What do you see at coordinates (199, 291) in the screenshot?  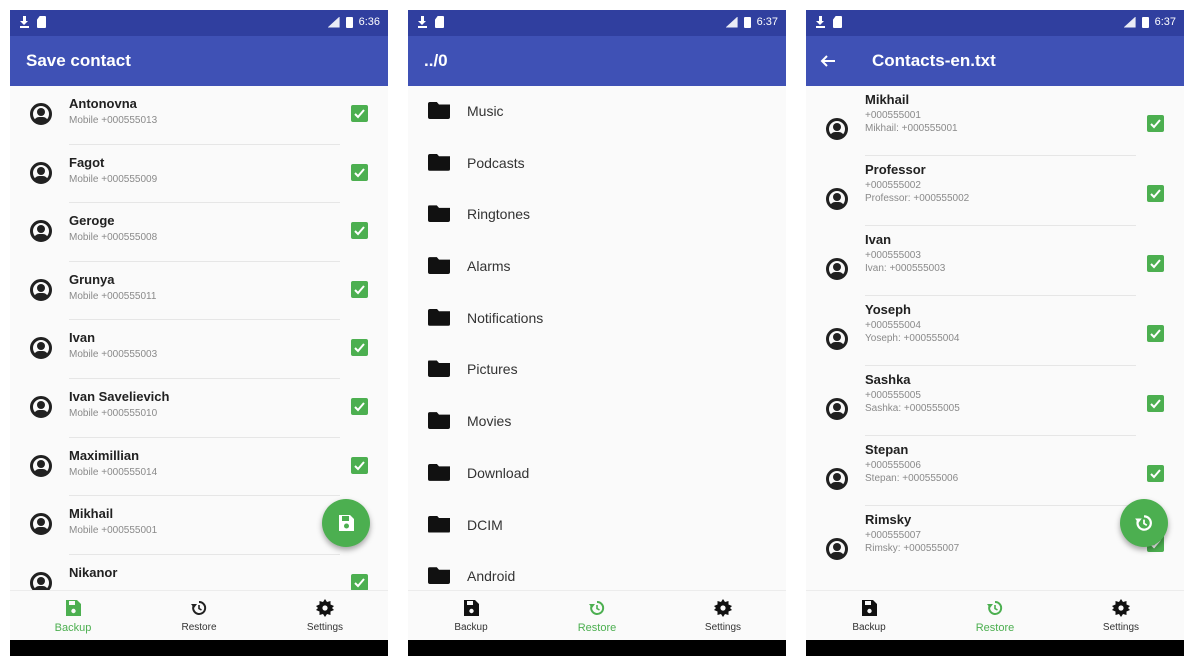 I see `contact-row: Grunya Mobile +000555011` at bounding box center [199, 291].